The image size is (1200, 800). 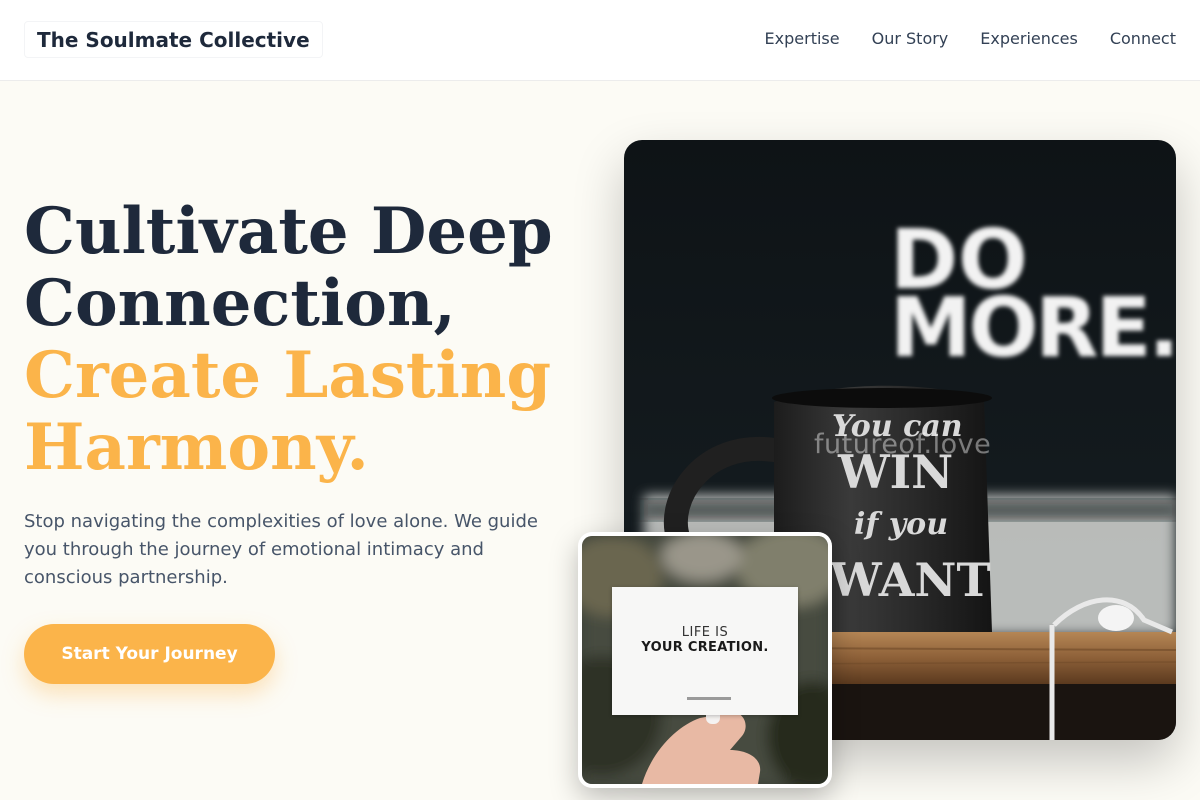 What do you see at coordinates (196, 447) in the screenshot?
I see `headline-accent-line-2: Harmony.` at bounding box center [196, 447].